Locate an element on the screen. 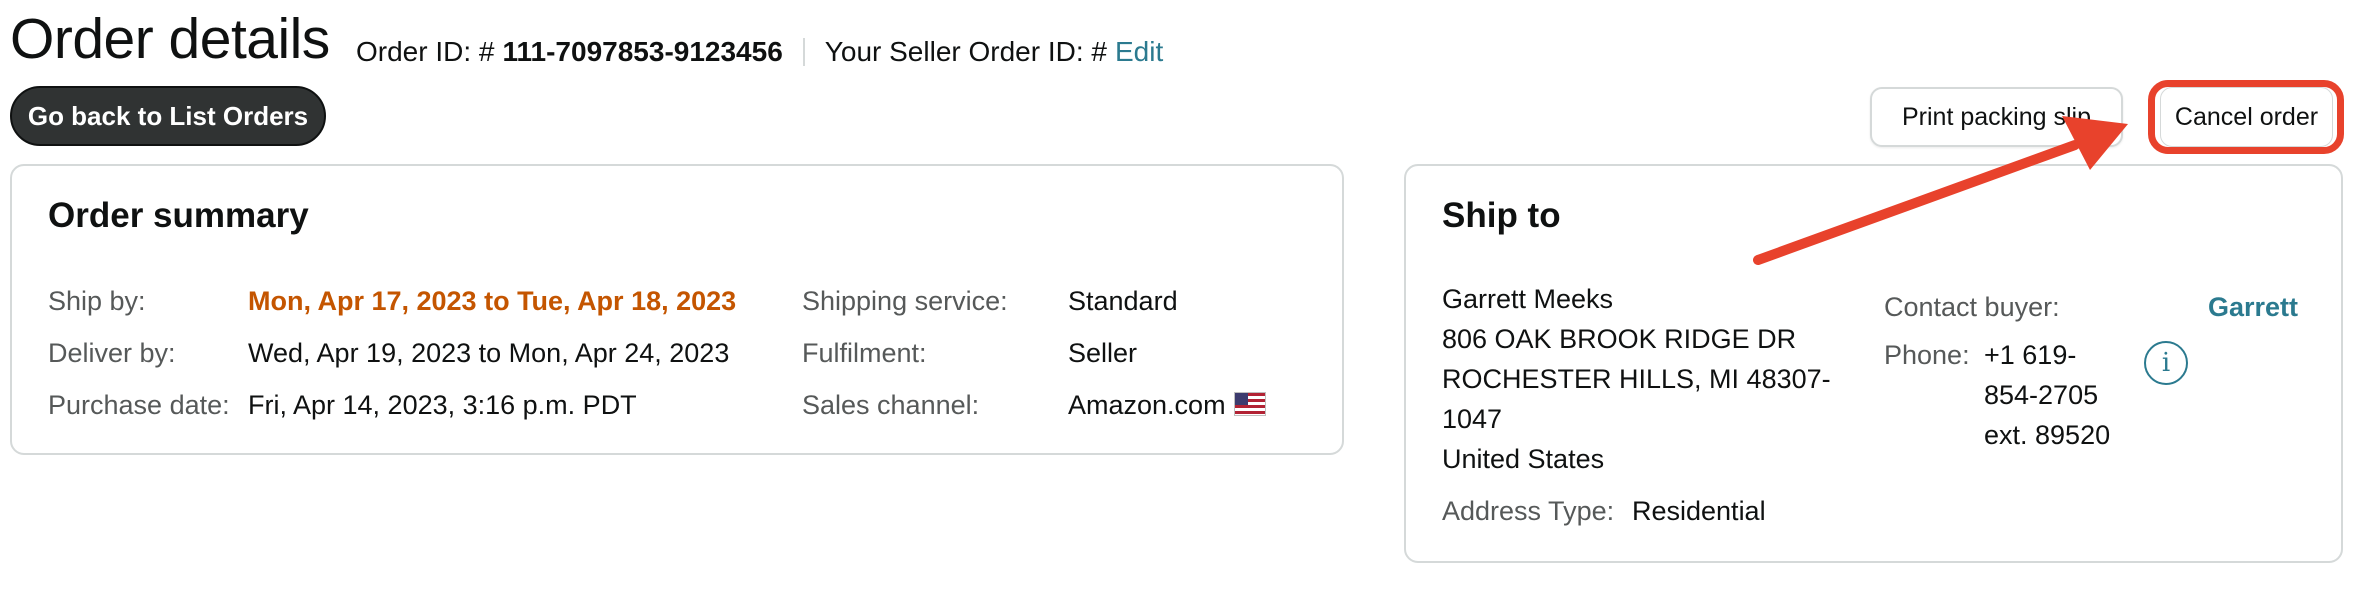 The image size is (2374, 598). cancel-order-button: Cancel order is located at coordinates (2246, 117).